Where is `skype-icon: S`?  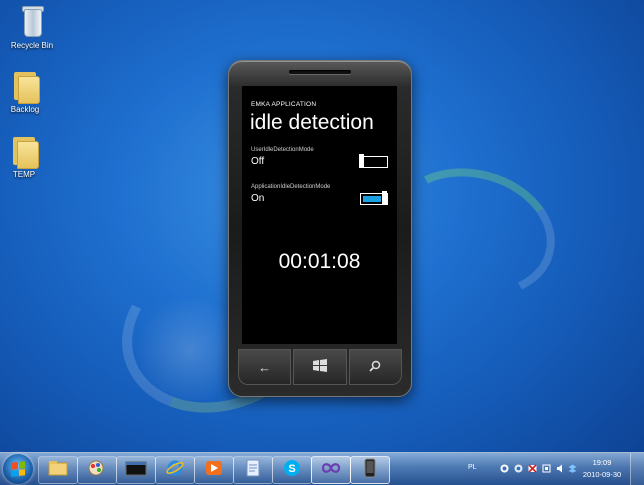
skype-icon: S is located at coordinates (292, 470).